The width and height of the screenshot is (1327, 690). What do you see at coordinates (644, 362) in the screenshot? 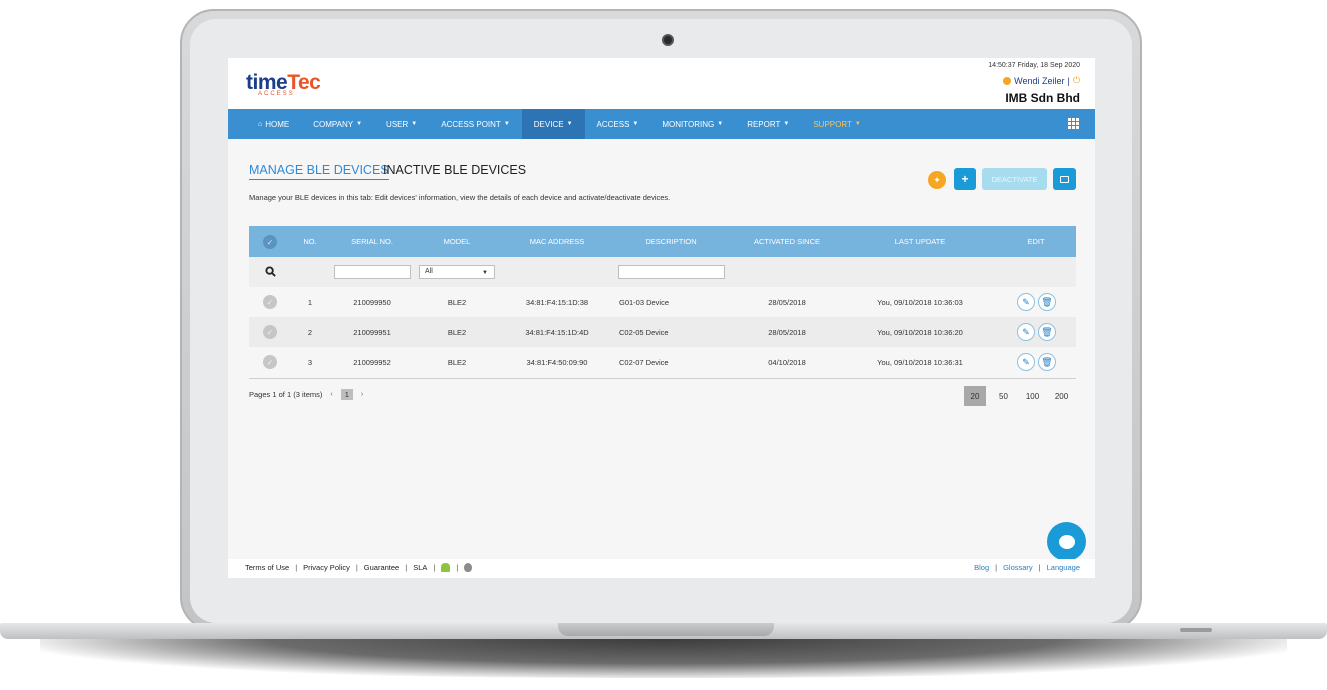
I see `cell-description: C02-07 Device` at bounding box center [644, 362].